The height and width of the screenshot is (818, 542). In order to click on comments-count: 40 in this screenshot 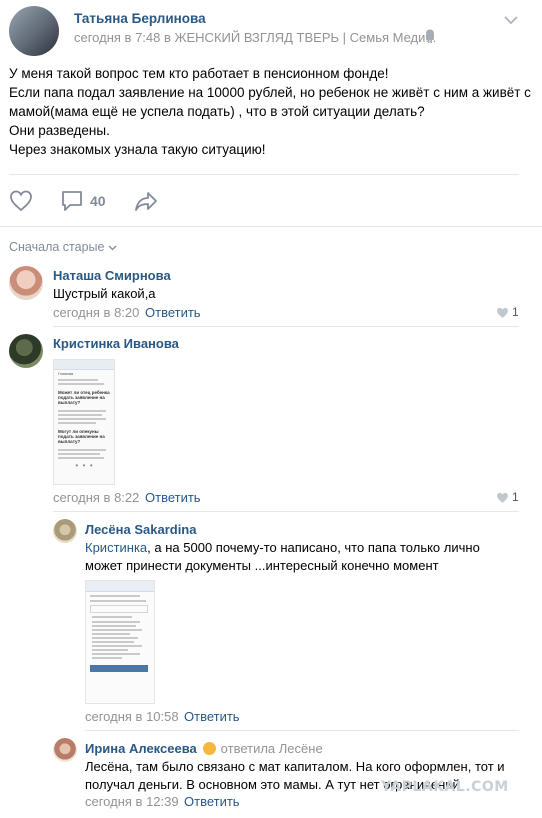, I will do `click(98, 201)`.